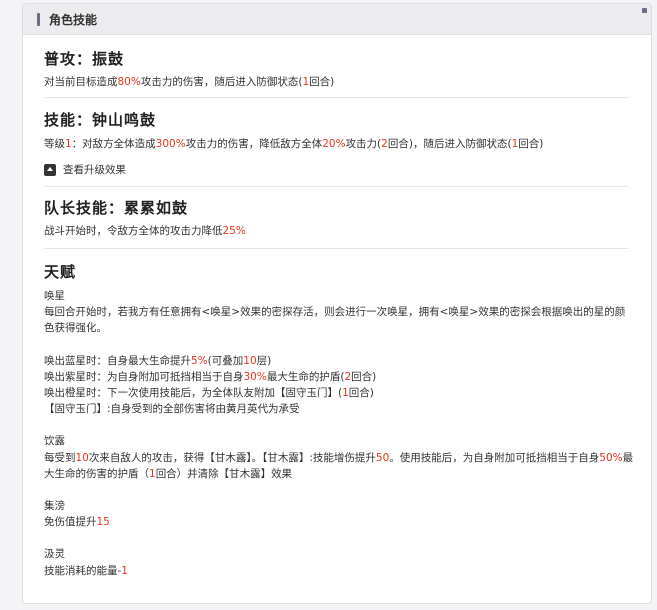 This screenshot has width=657, height=610. What do you see at coordinates (116, 208) in the screenshot?
I see `leader-skill-title: 队长技能：累累如鼓` at bounding box center [116, 208].